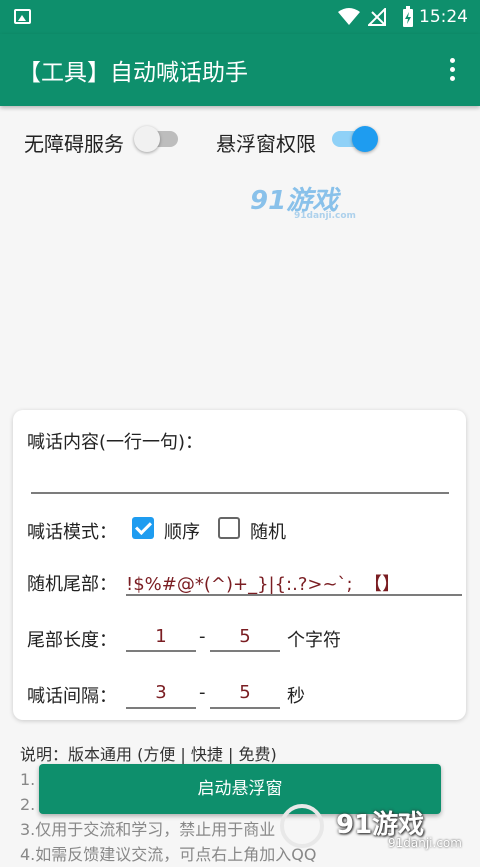 Image resolution: width=480 pixels, height=867 pixels. What do you see at coordinates (296, 696) in the screenshot?
I see `interval-unit: 秒` at bounding box center [296, 696].